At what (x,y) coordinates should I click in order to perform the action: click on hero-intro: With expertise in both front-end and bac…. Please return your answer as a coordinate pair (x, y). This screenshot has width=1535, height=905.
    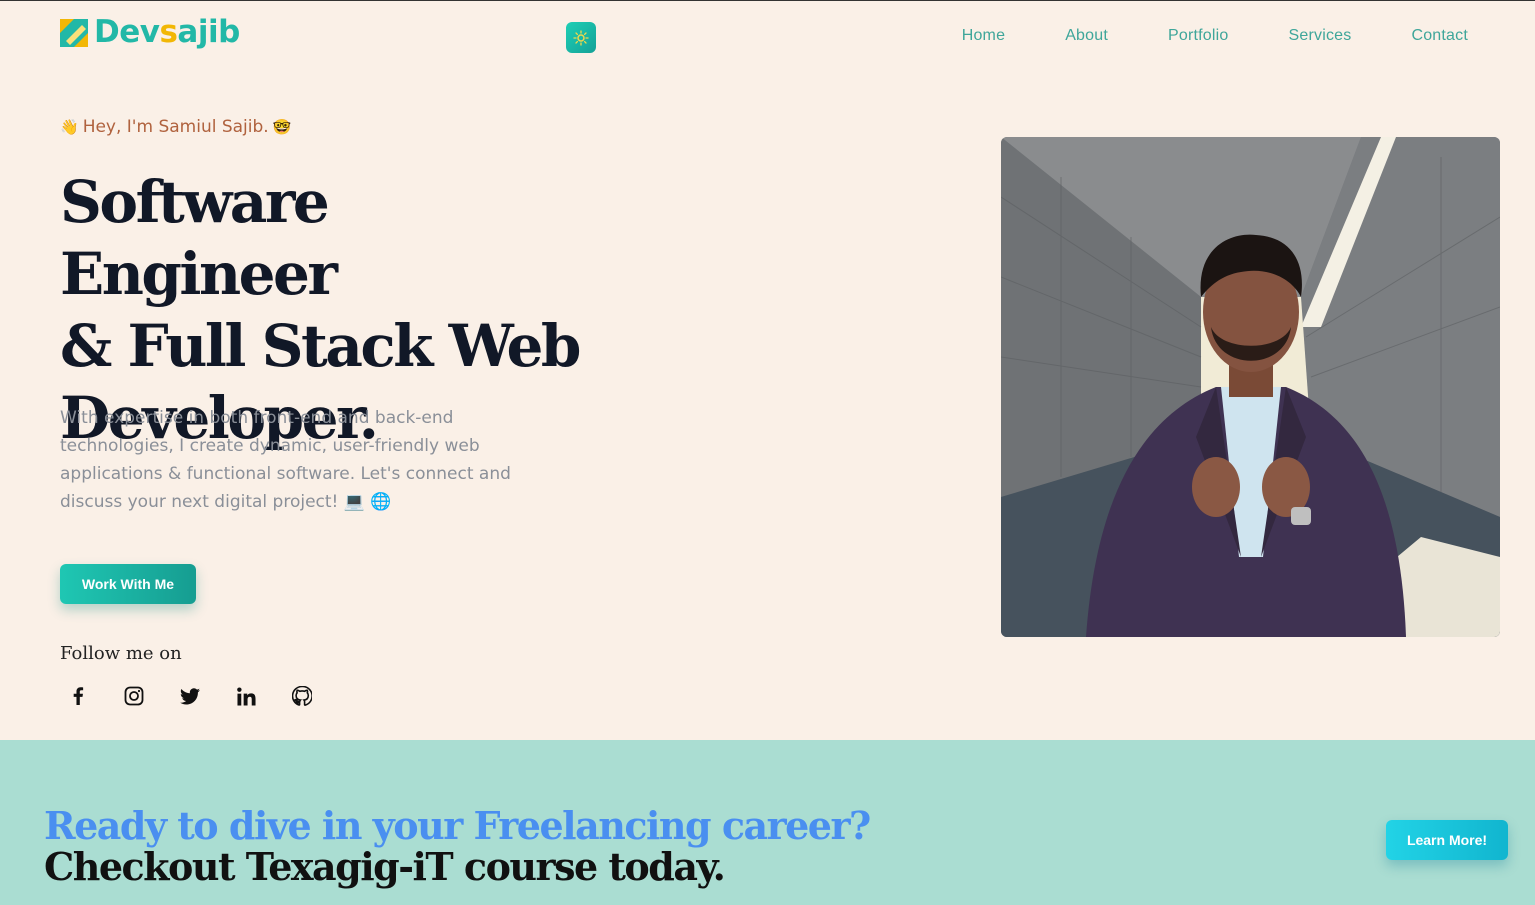
    Looking at the image, I should click on (300, 460).